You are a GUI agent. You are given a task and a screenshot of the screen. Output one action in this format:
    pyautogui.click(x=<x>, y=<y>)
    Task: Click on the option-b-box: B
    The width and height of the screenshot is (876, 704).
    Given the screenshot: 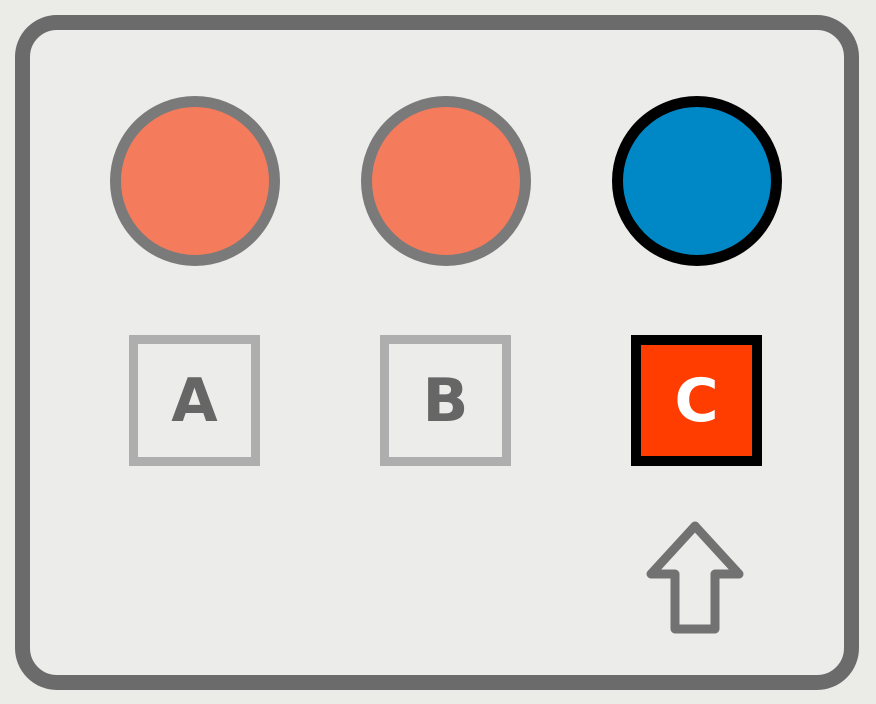 What is the action you would take?
    pyautogui.click(x=445, y=400)
    